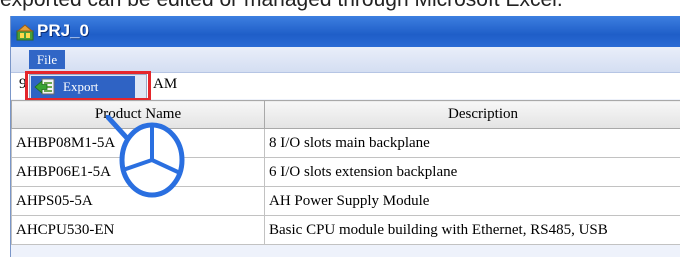 The image size is (680, 257). I want to click on title-bar: PRJ_0, so click(345, 31).